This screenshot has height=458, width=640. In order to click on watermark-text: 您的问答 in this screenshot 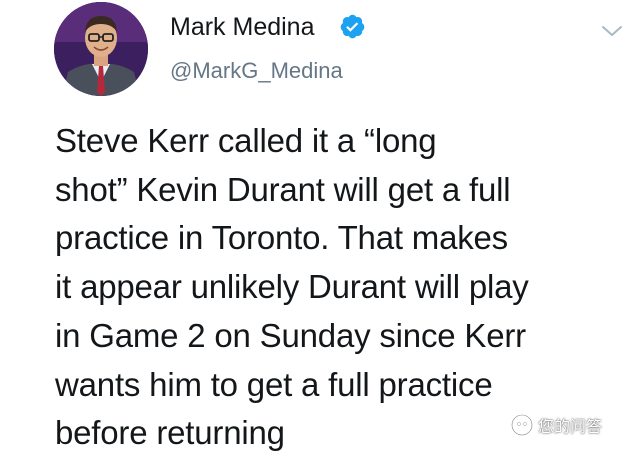, I will do `click(570, 427)`.